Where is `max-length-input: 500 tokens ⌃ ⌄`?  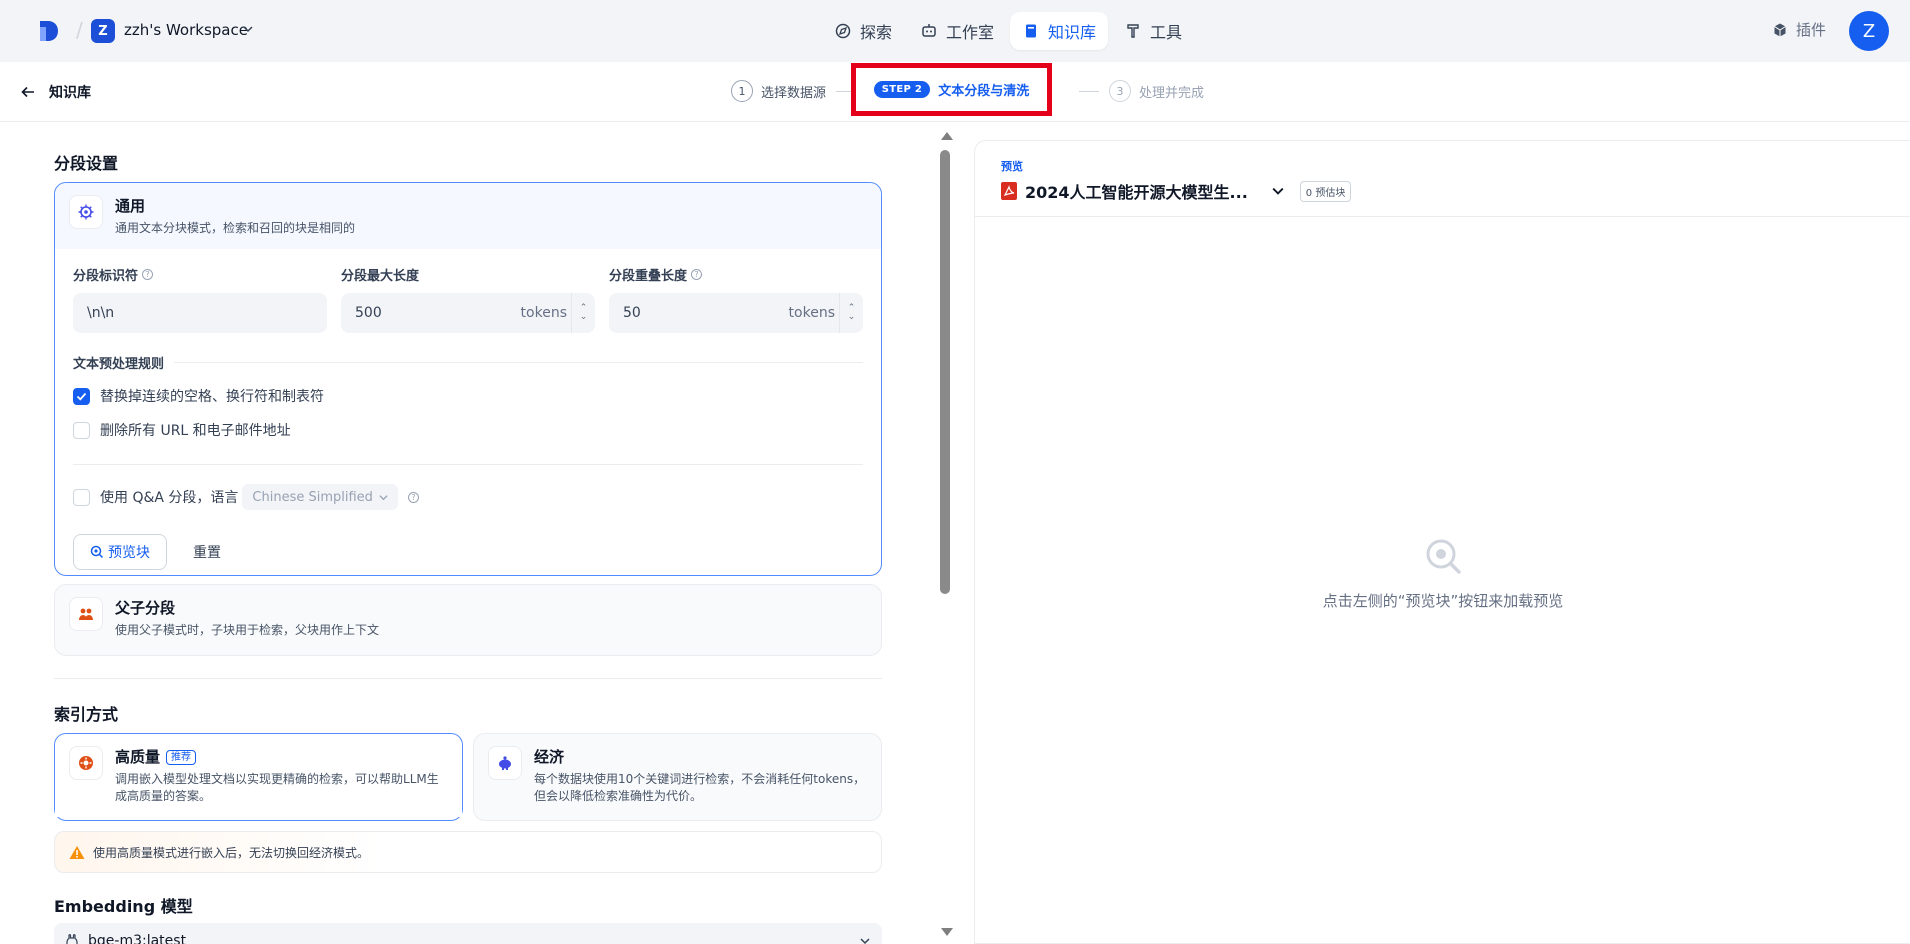 max-length-input: 500 tokens ⌃ ⌄ is located at coordinates (468, 313).